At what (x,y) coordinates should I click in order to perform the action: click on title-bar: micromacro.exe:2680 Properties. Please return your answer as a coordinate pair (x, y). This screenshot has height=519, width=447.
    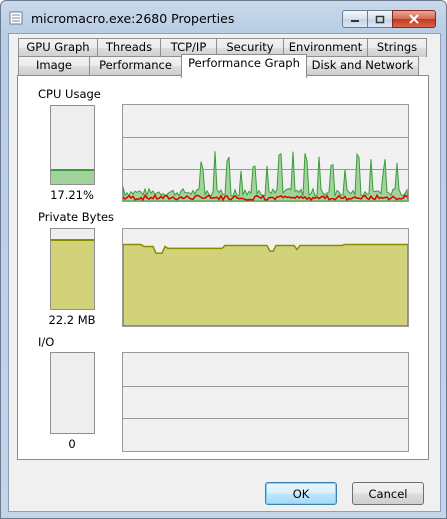
    Looking at the image, I should click on (223, 17).